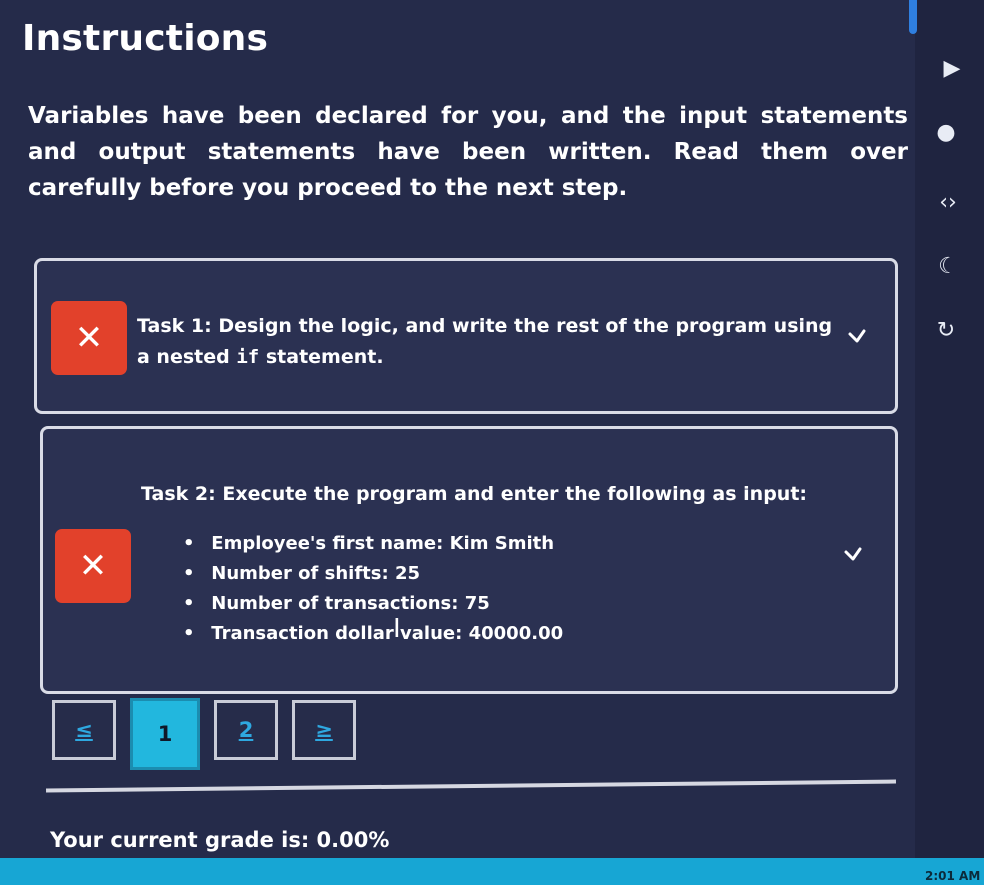  Describe the element at coordinates (324, 357) in the screenshot. I see `task-1-text-after: statement.` at that location.